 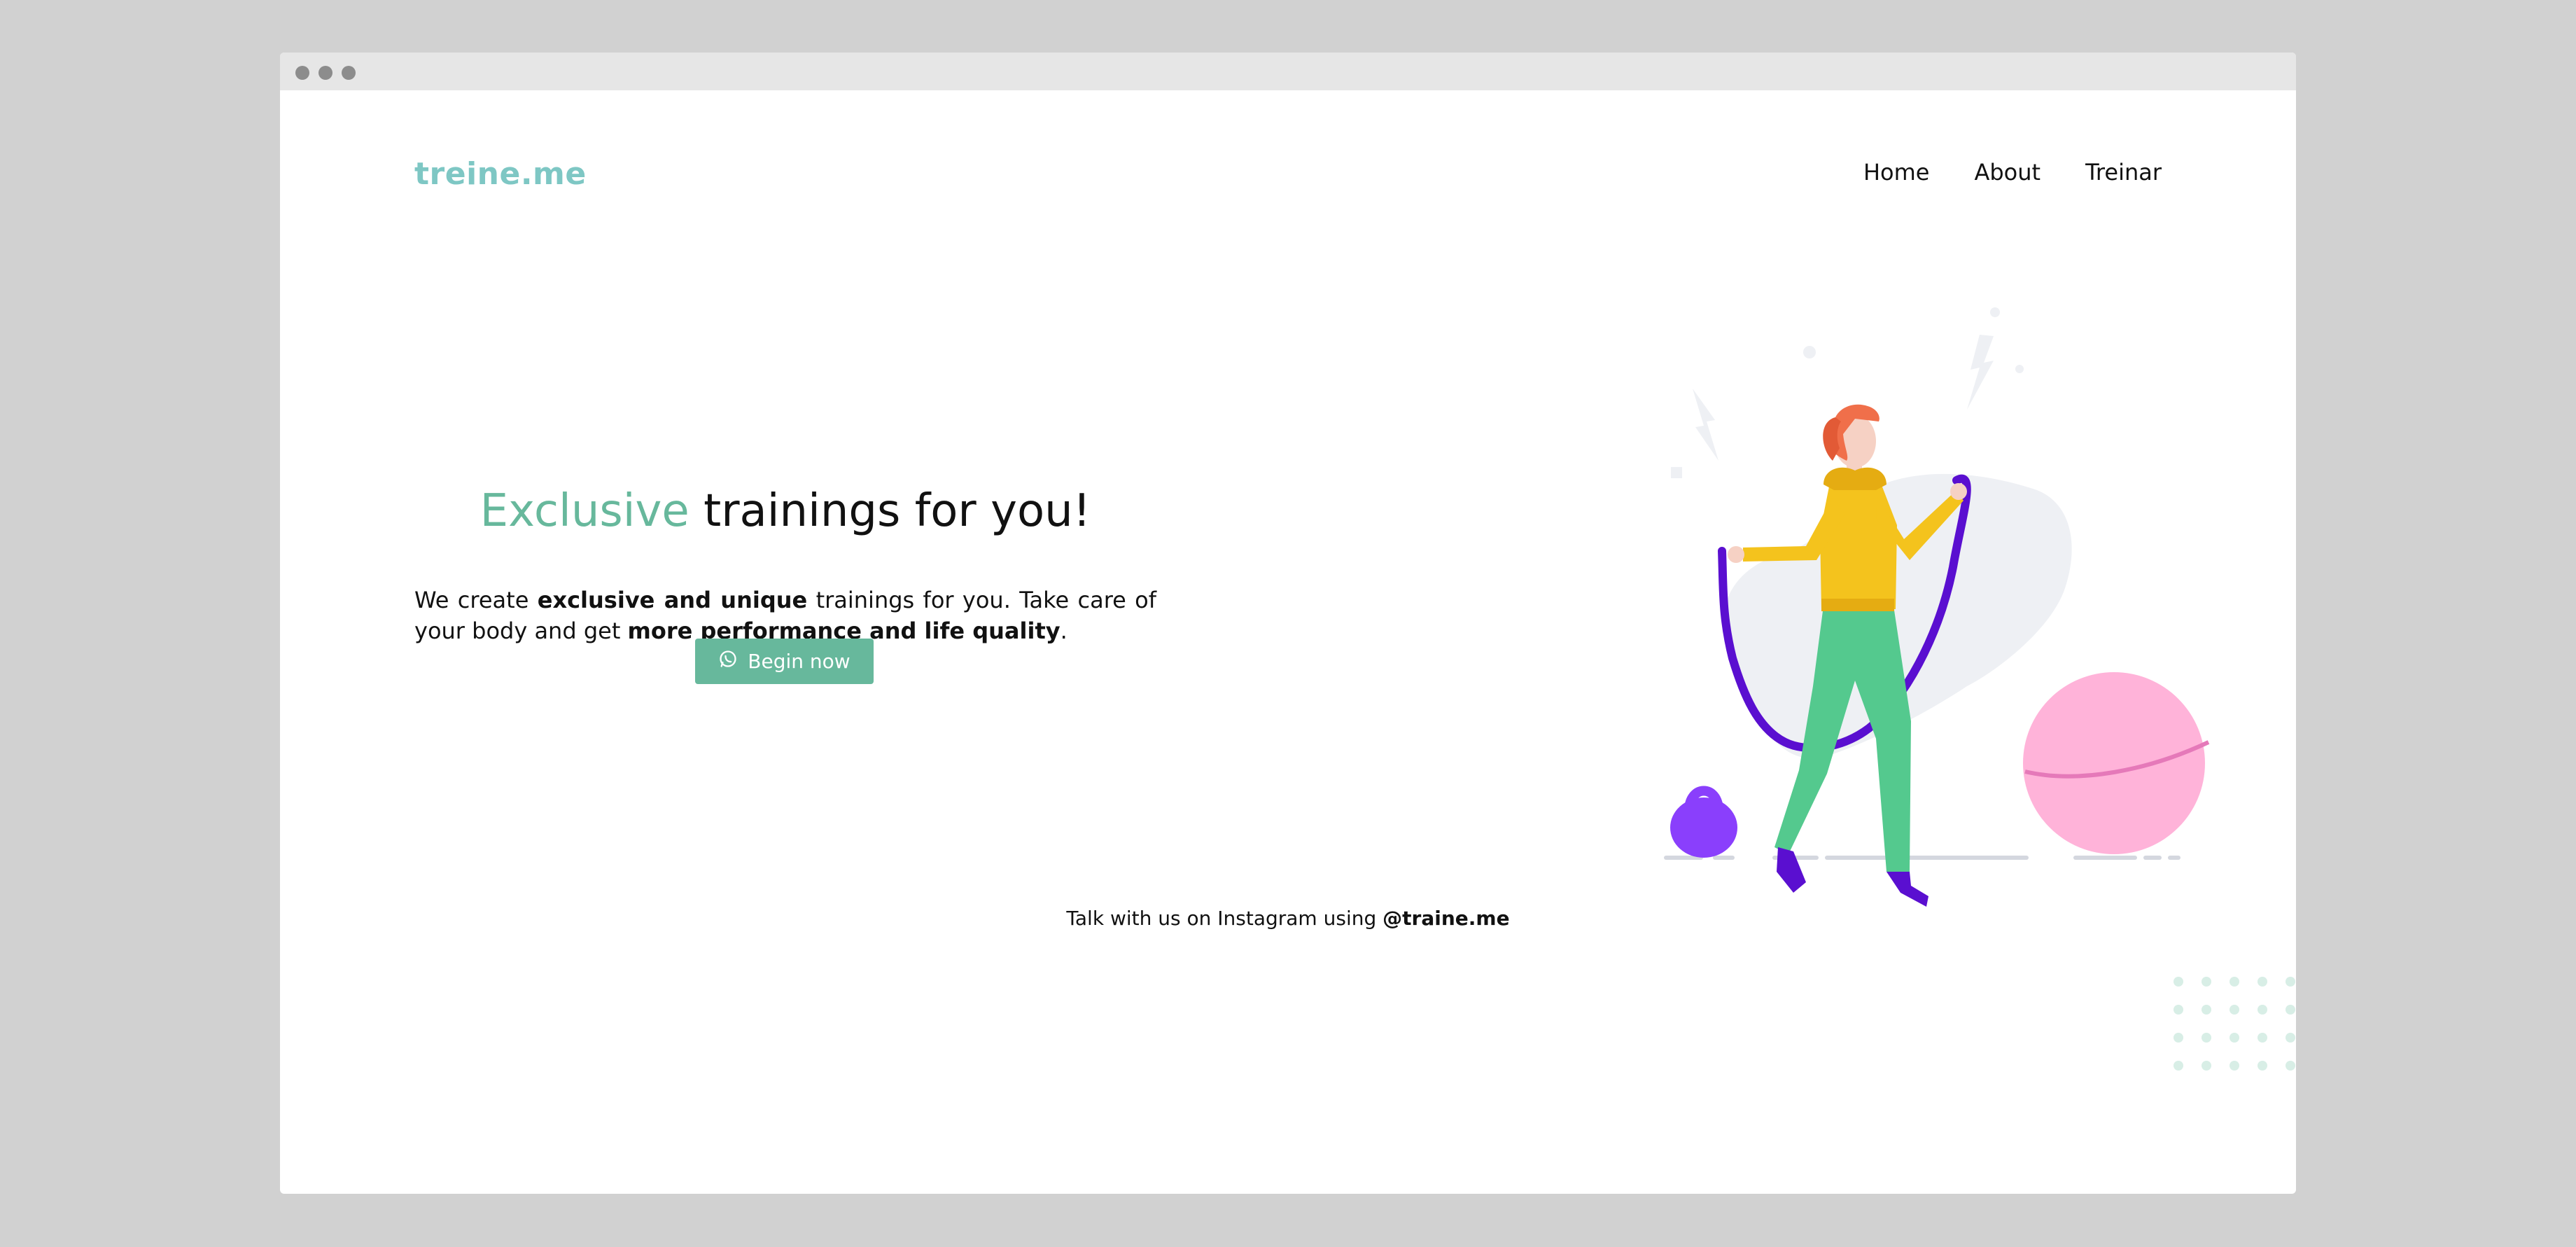 I want to click on desc-emphasis: exclusive and unique, so click(x=672, y=600).